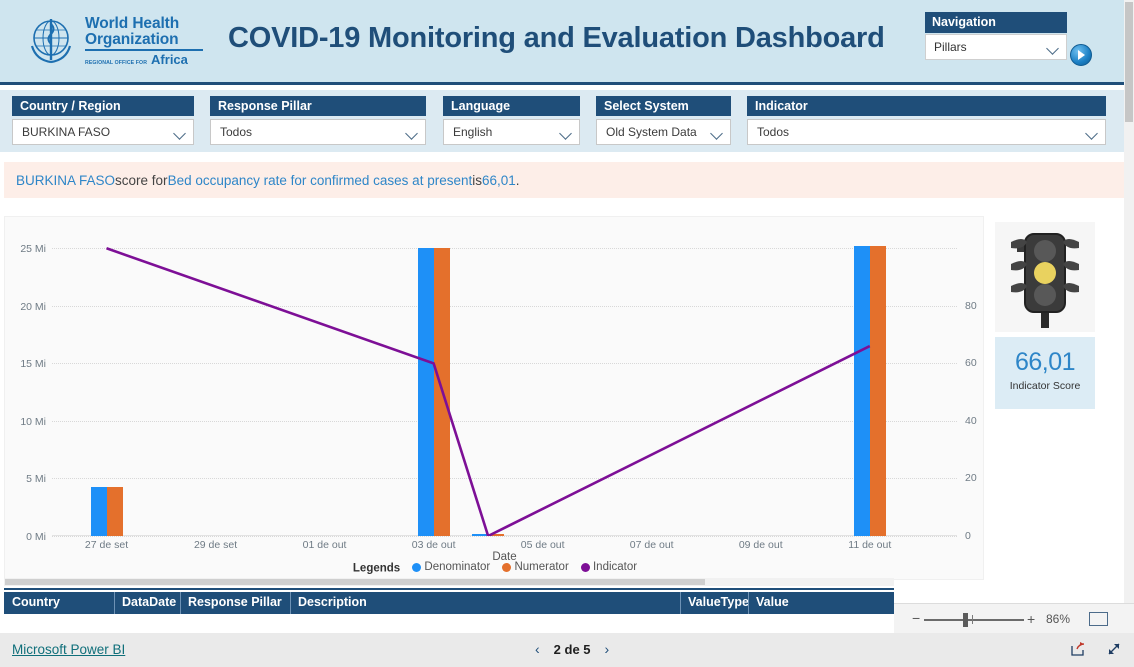 Image resolution: width=1134 pixels, height=667 pixels. What do you see at coordinates (718, 602) in the screenshot?
I see `table-column-header: ValueType` at bounding box center [718, 602].